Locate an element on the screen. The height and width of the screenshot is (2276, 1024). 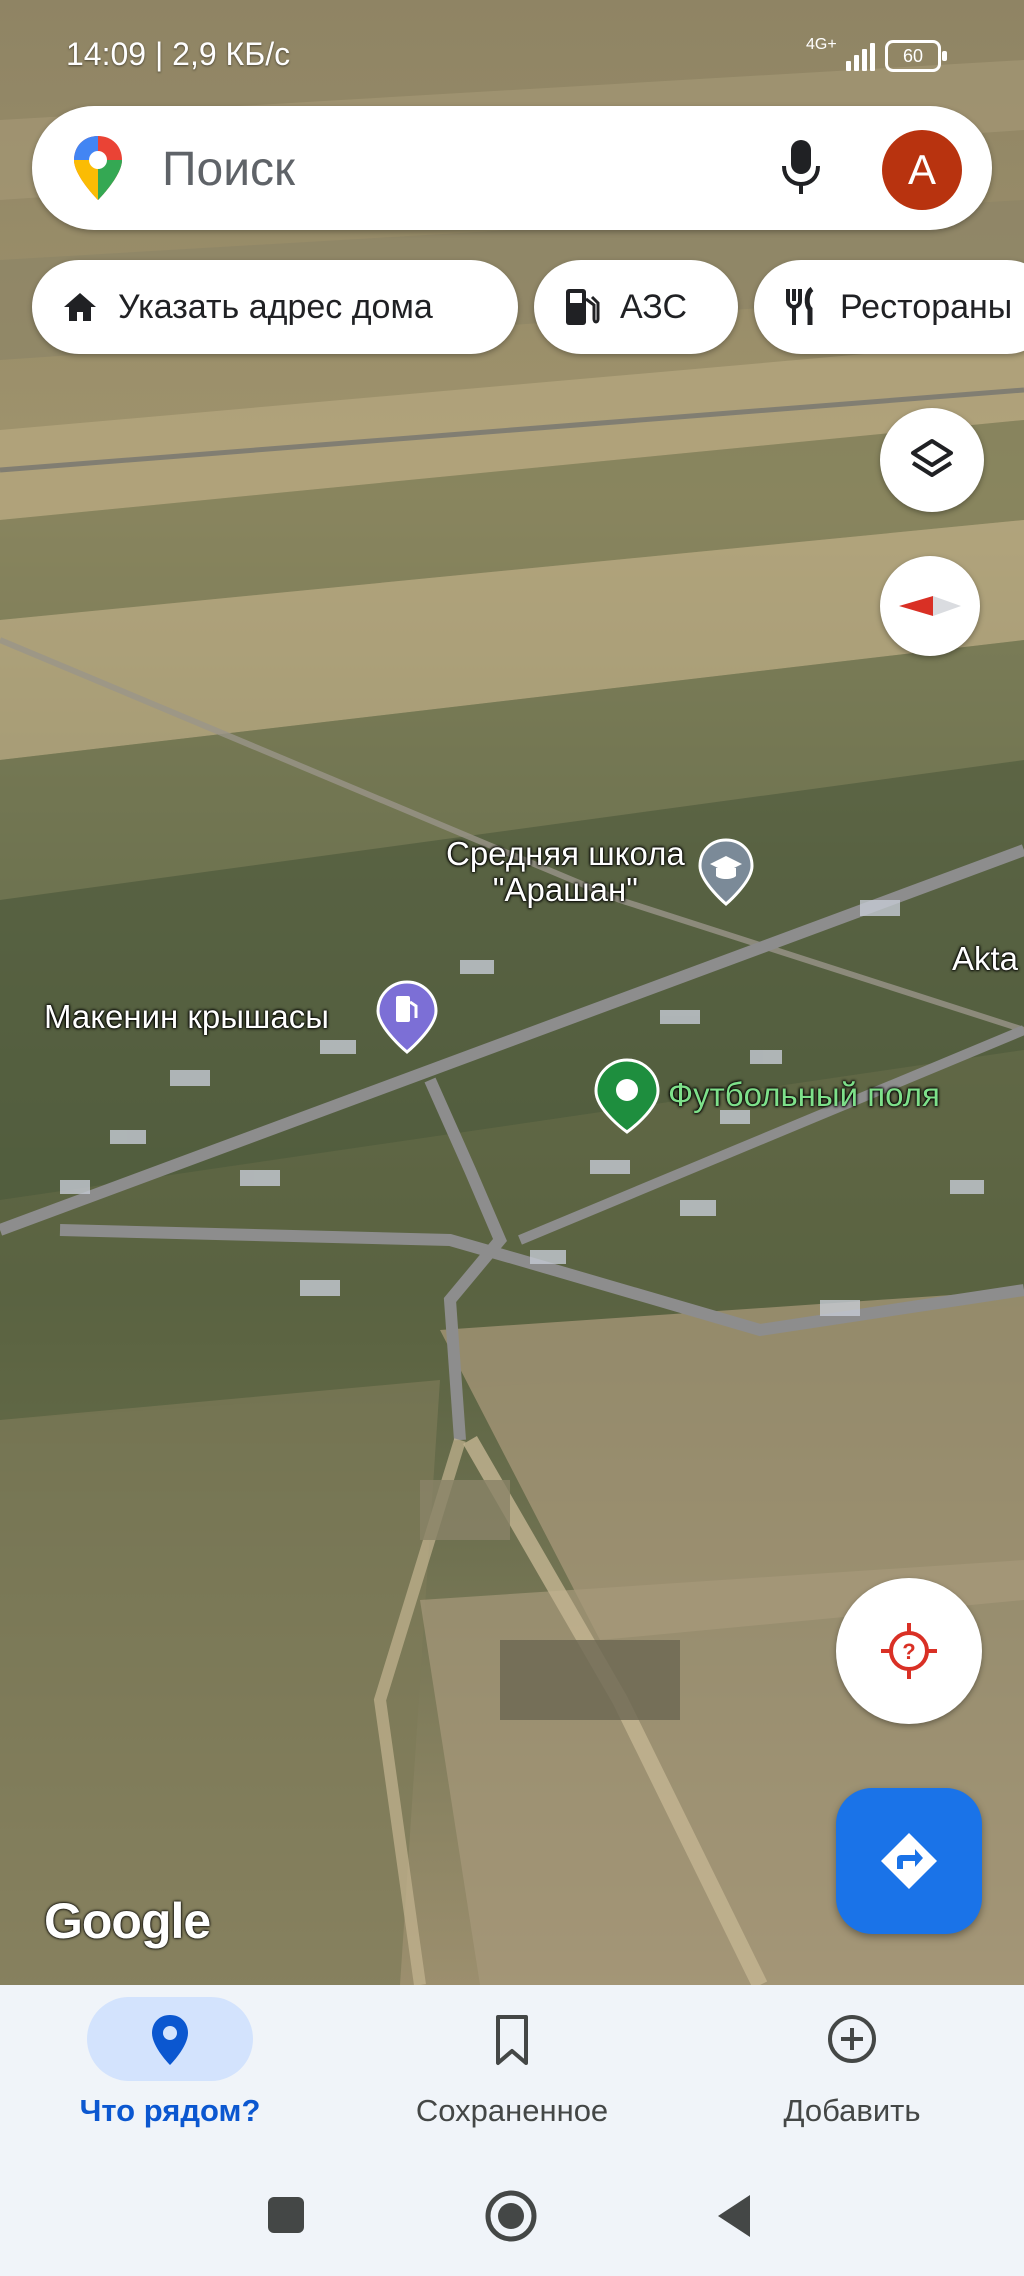
gas-station-icon is located at coordinates (583, 307).